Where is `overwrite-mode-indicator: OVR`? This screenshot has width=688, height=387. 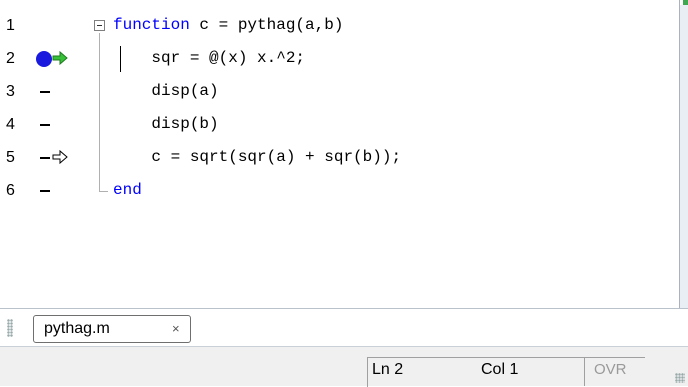
overwrite-mode-indicator: OVR is located at coordinates (610, 369).